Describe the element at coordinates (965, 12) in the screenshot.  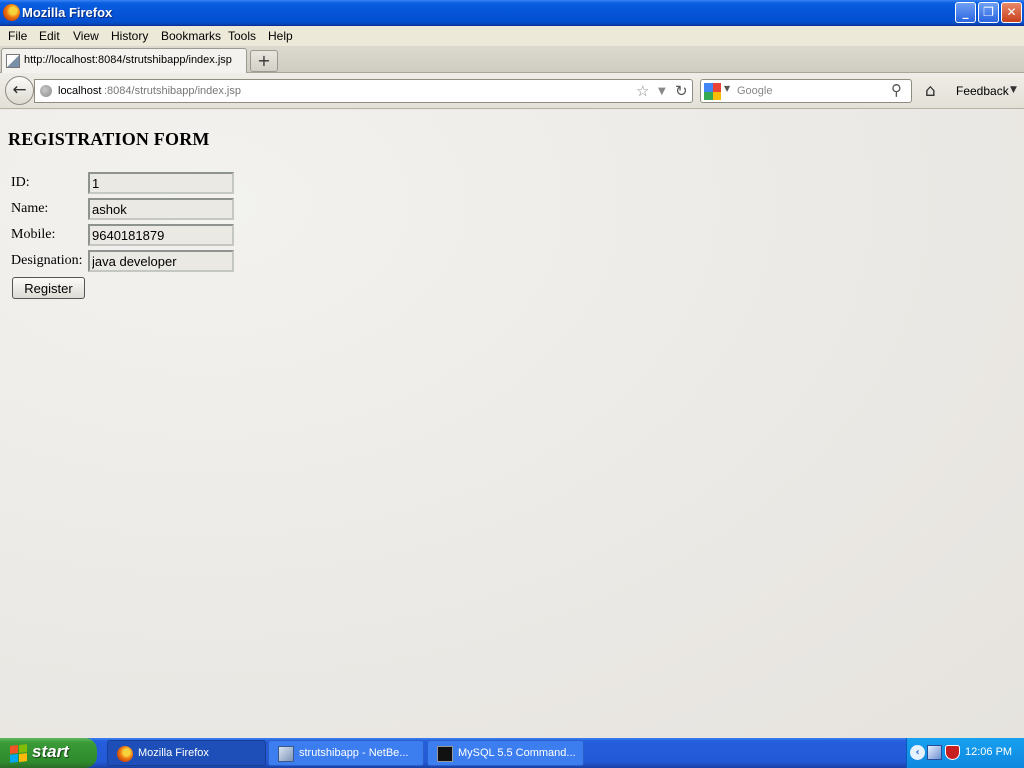
I see `minimize-button: _` at that location.